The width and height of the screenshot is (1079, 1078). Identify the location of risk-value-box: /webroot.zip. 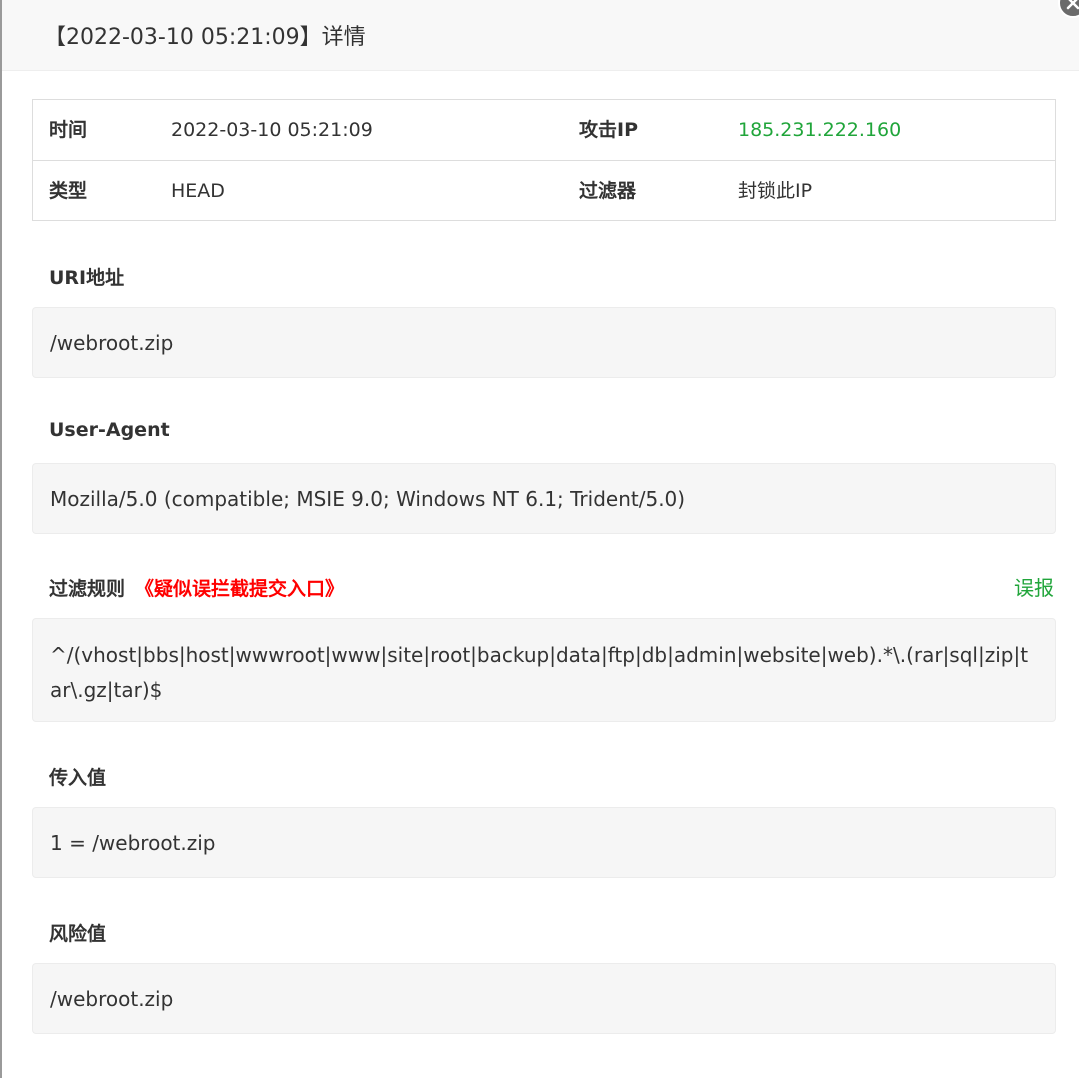
(544, 998).